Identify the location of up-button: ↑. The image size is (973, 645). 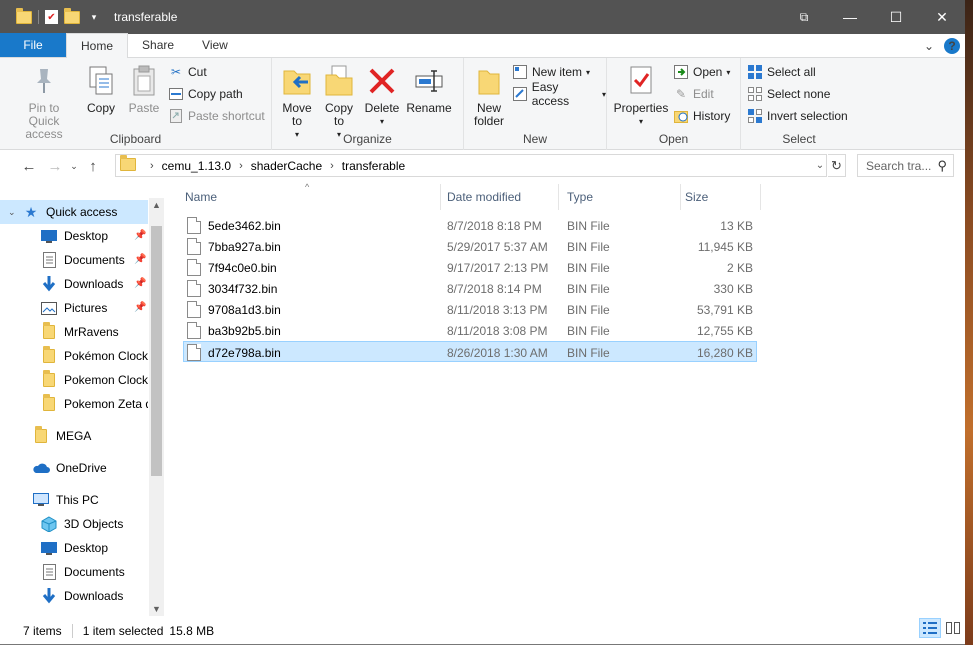
(93, 167).